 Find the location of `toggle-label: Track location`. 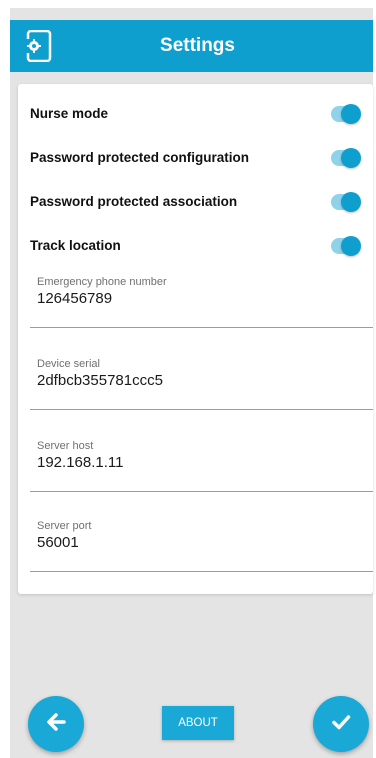

toggle-label: Track location is located at coordinates (75, 245).